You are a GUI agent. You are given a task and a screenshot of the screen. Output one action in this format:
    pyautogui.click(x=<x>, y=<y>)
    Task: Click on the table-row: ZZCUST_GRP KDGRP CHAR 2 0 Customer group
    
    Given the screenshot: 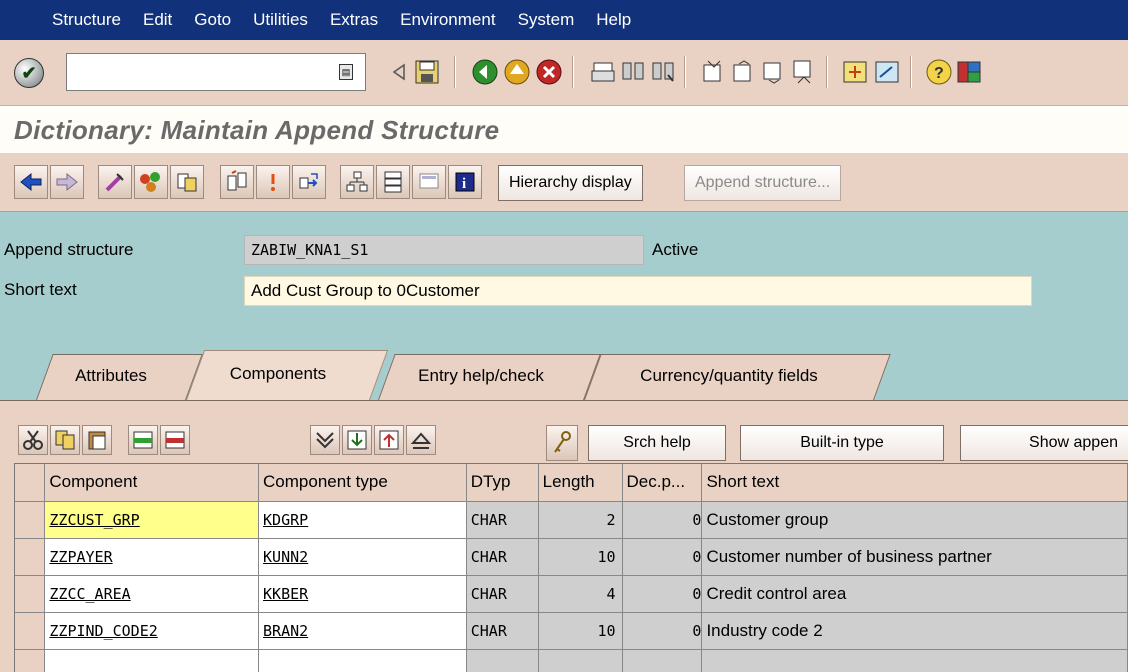 What is the action you would take?
    pyautogui.click(x=571, y=520)
    